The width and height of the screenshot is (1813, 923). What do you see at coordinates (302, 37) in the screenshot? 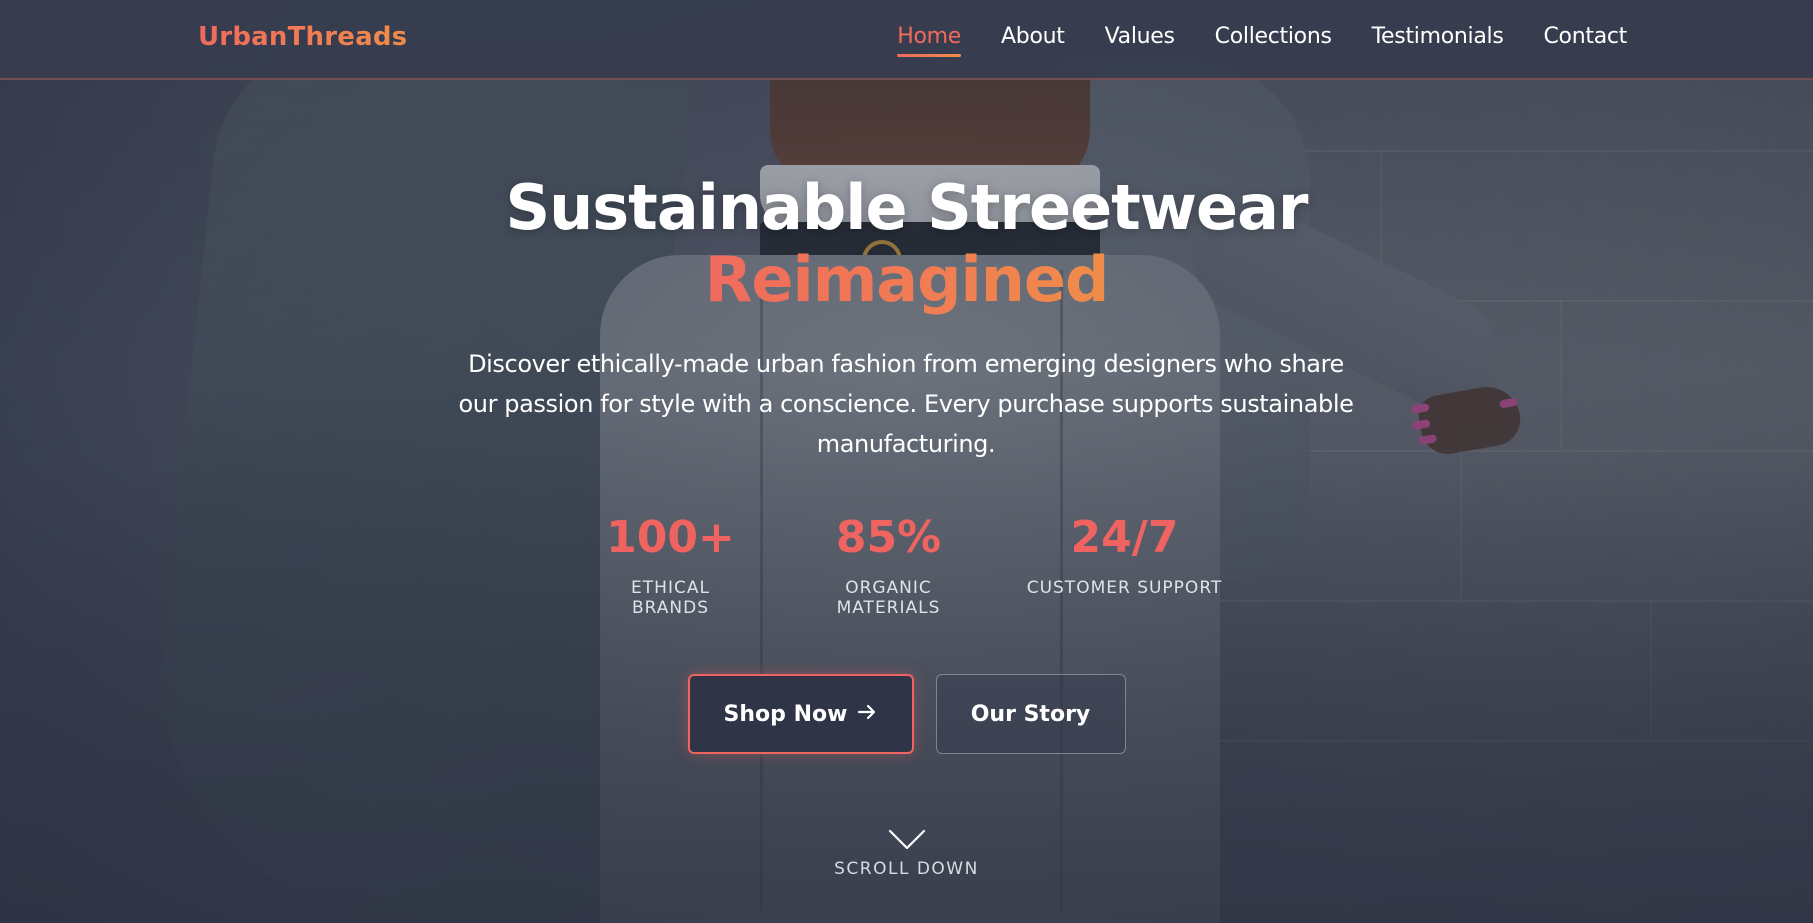
I see `brand-logo: UrbanThreads` at bounding box center [302, 37].